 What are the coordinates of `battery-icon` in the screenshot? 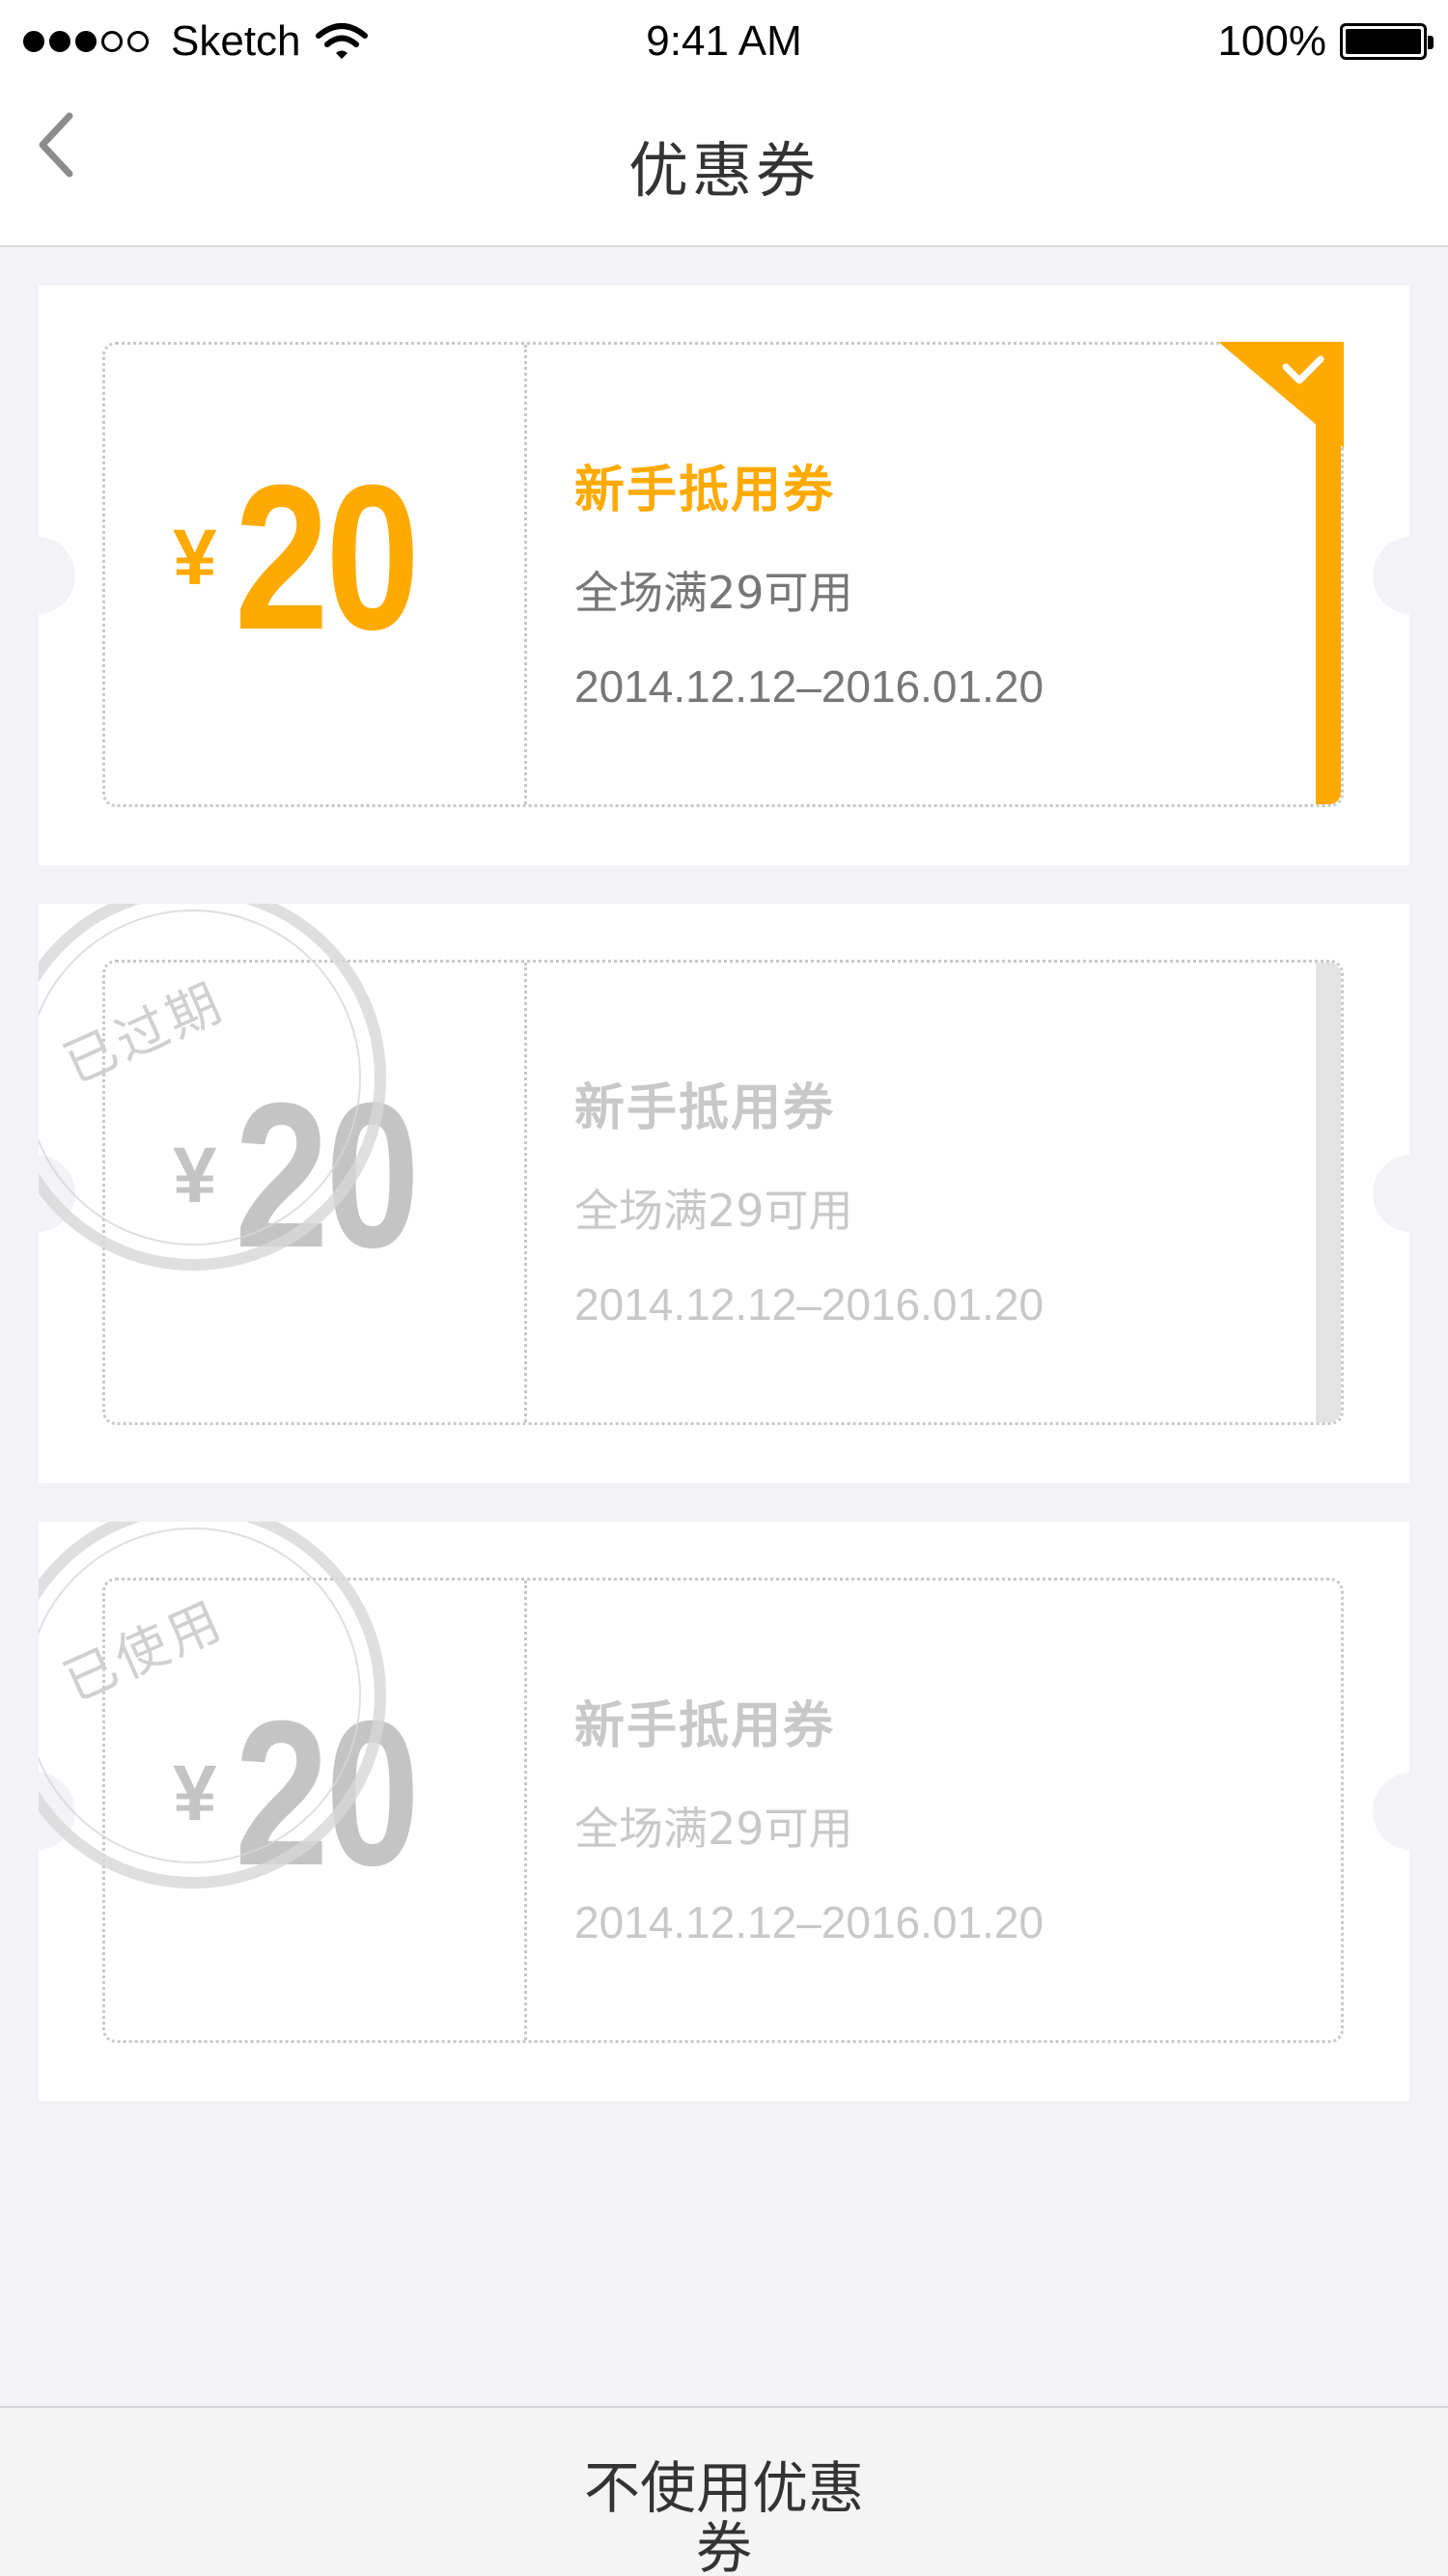 It's located at (1387, 42).